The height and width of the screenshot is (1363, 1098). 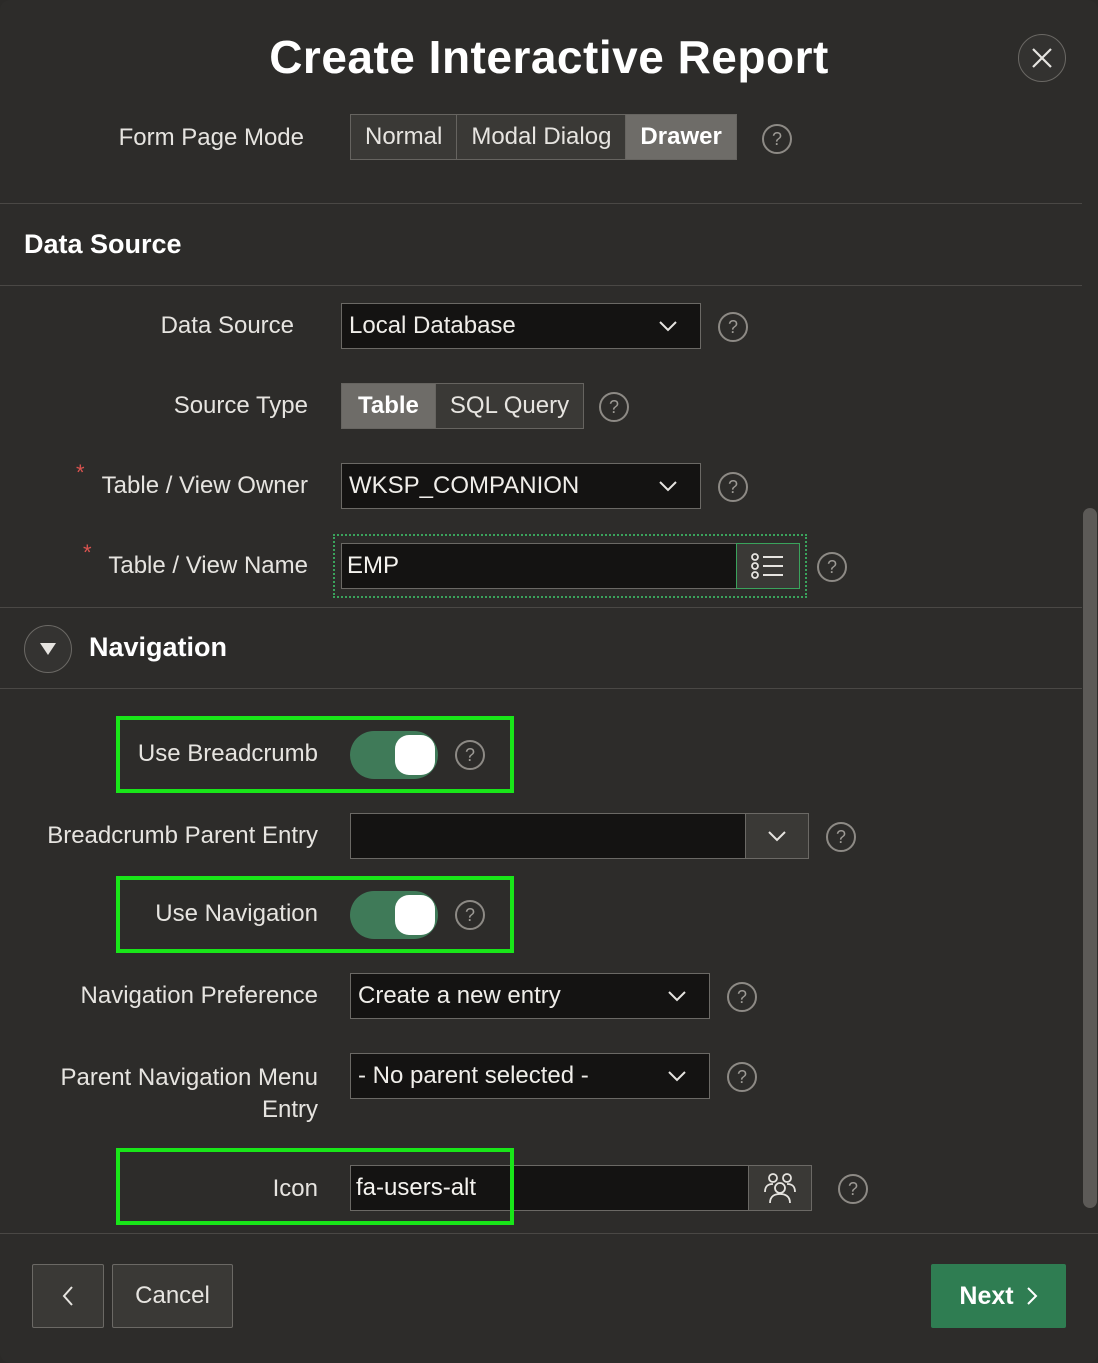 What do you see at coordinates (404, 137) in the screenshot?
I see `mode-option-normal: Normal` at bounding box center [404, 137].